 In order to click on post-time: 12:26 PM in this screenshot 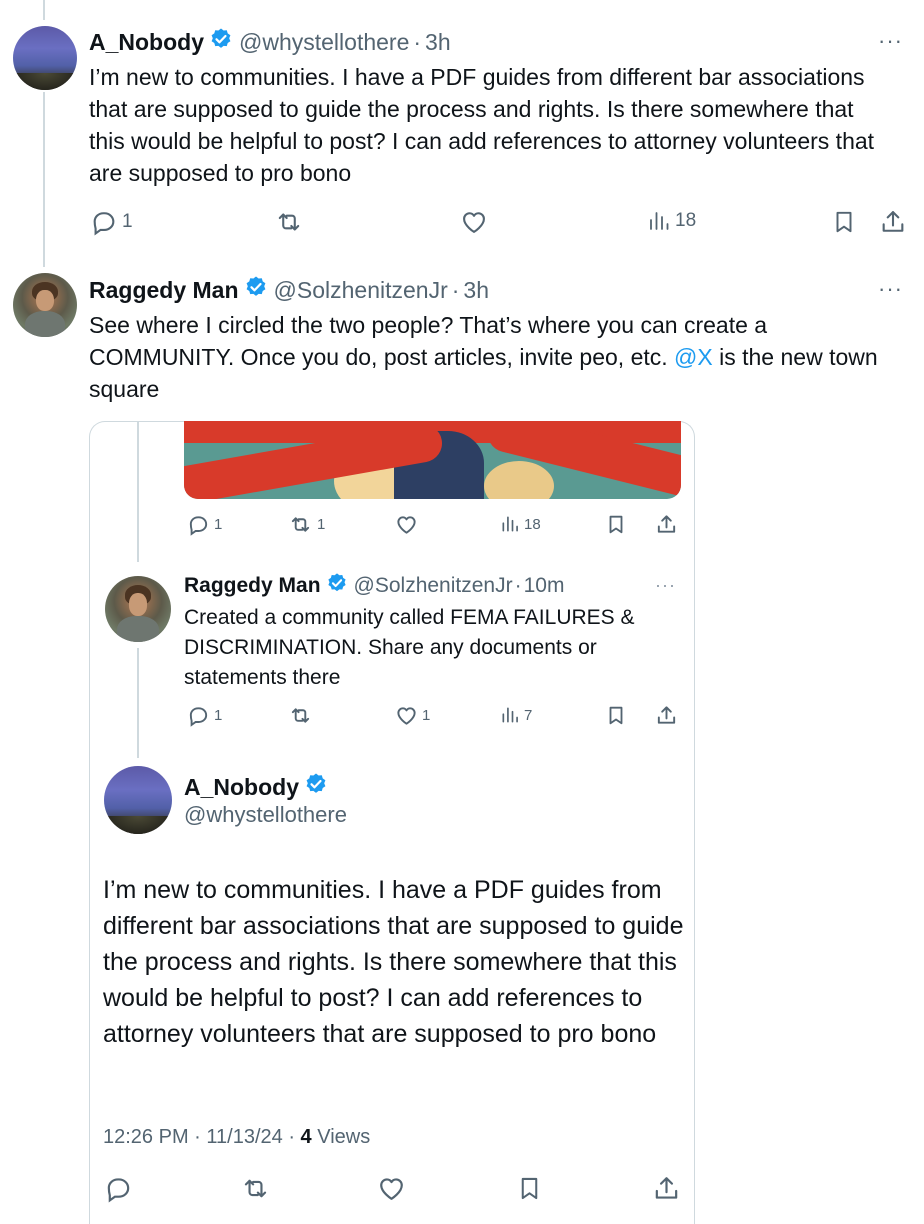, I will do `click(146, 1137)`.